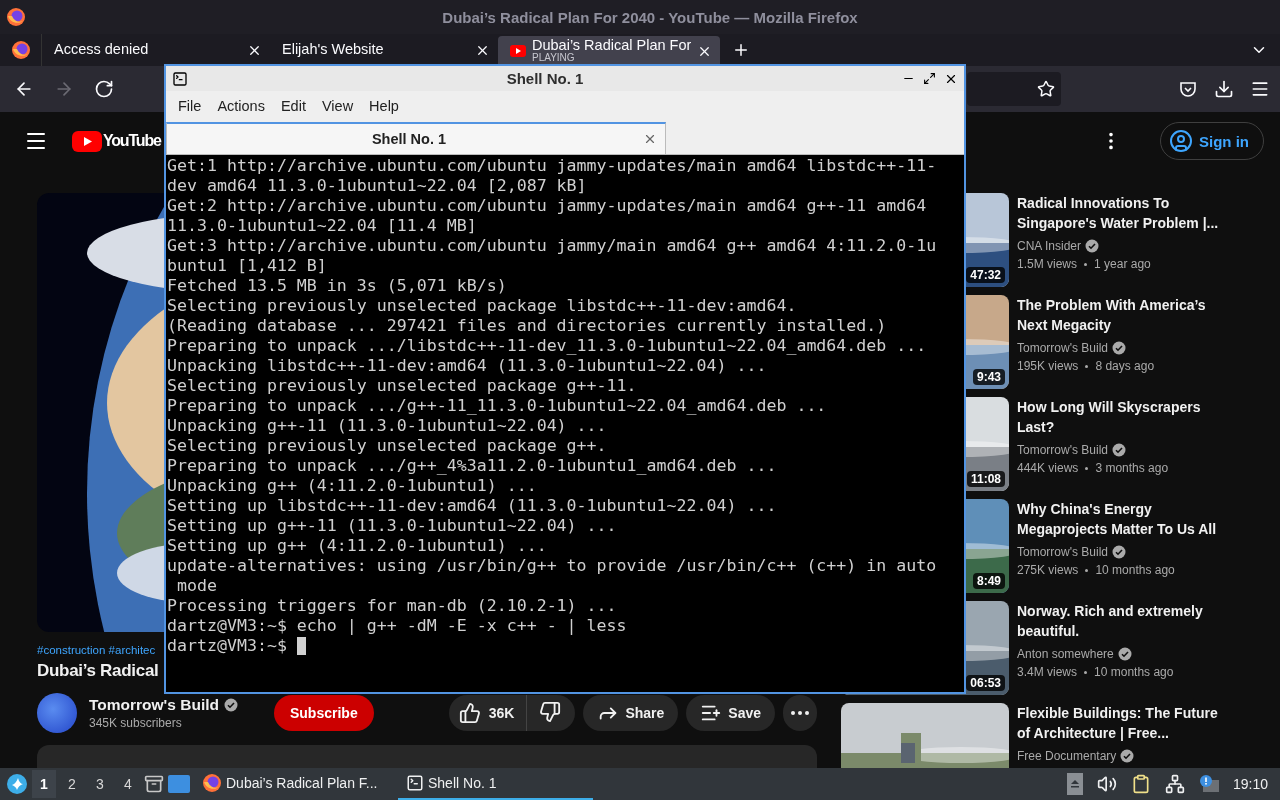 Image resolution: width=1280 pixels, height=800 pixels. I want to click on menu-item: File, so click(190, 106).